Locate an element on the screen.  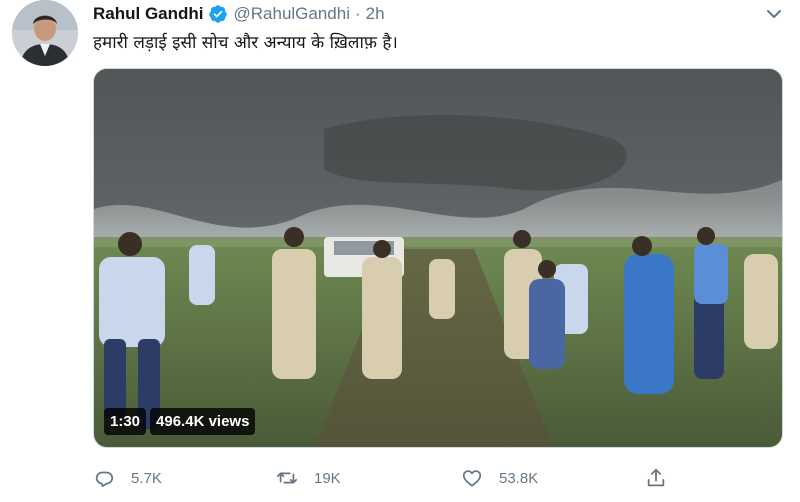
chevron-down-icon is located at coordinates (774, 14).